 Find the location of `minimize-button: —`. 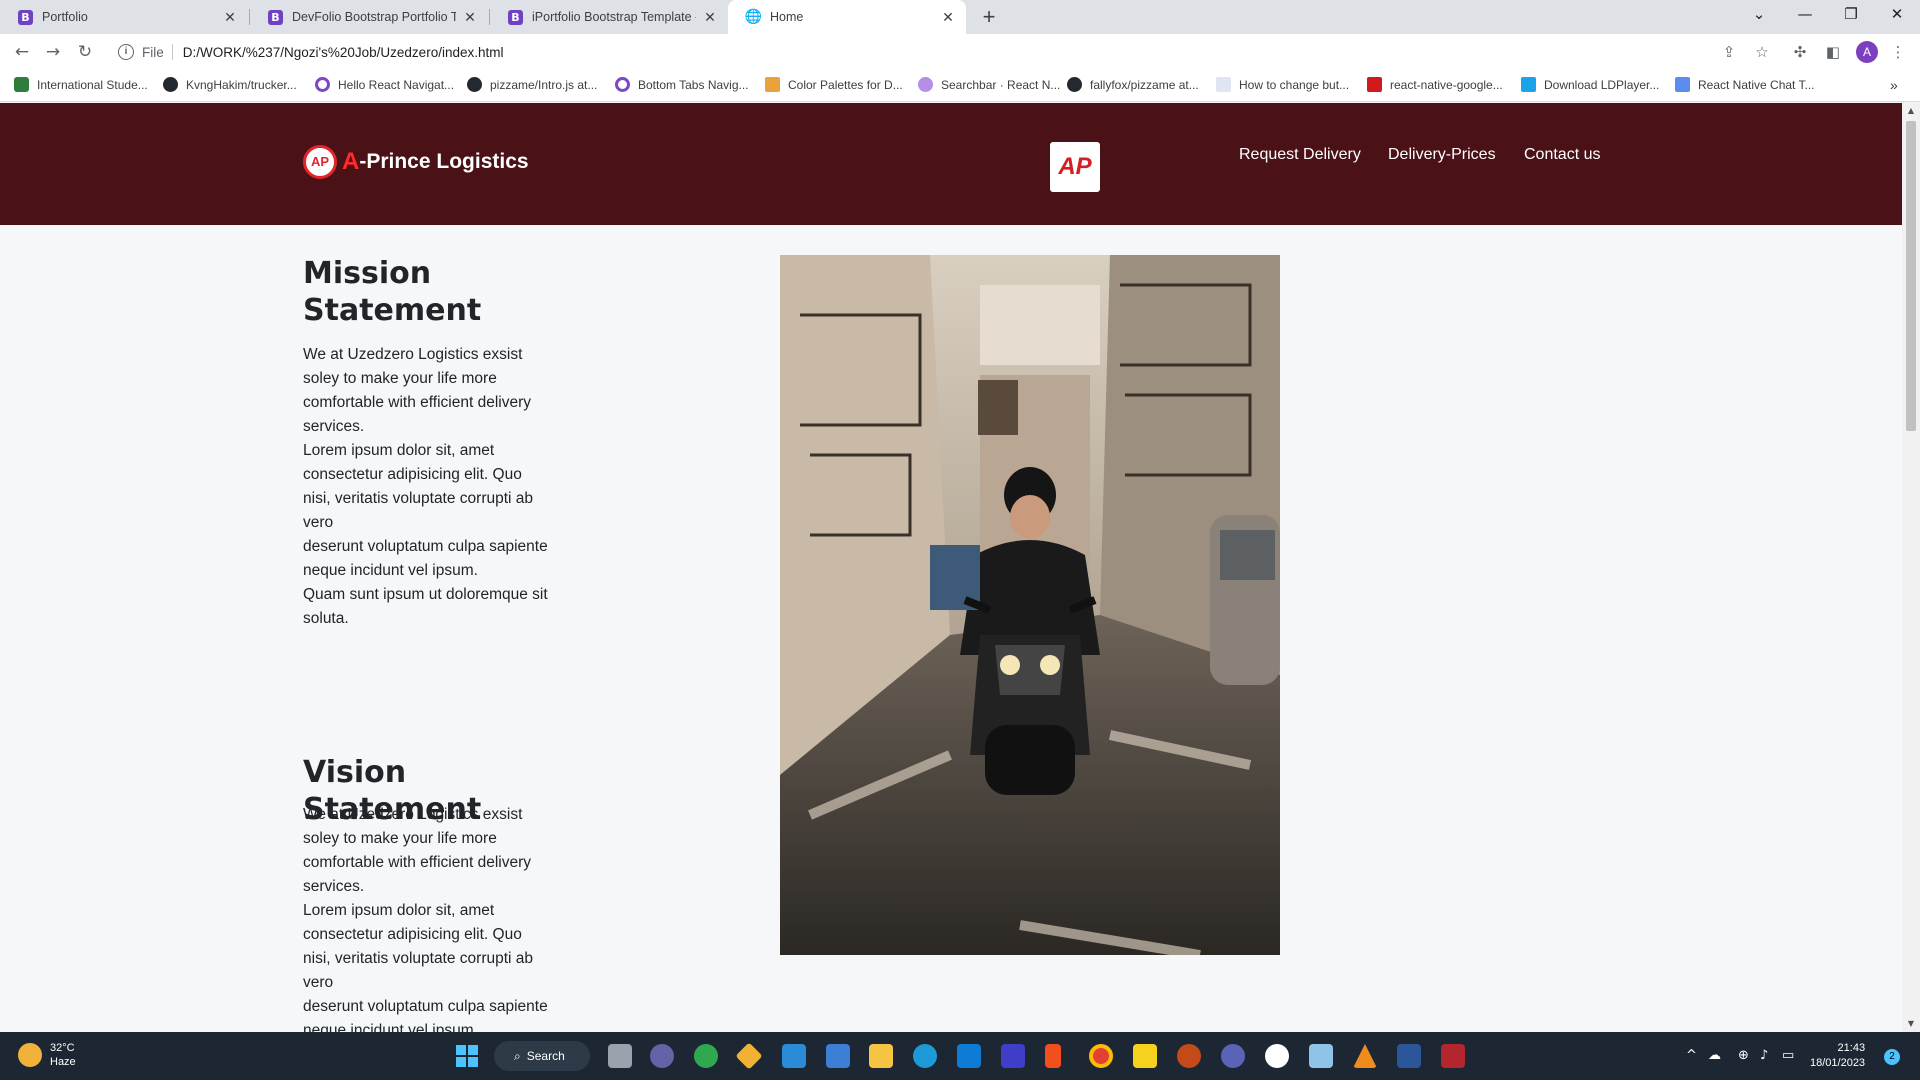

minimize-button: — is located at coordinates (1805, 15).